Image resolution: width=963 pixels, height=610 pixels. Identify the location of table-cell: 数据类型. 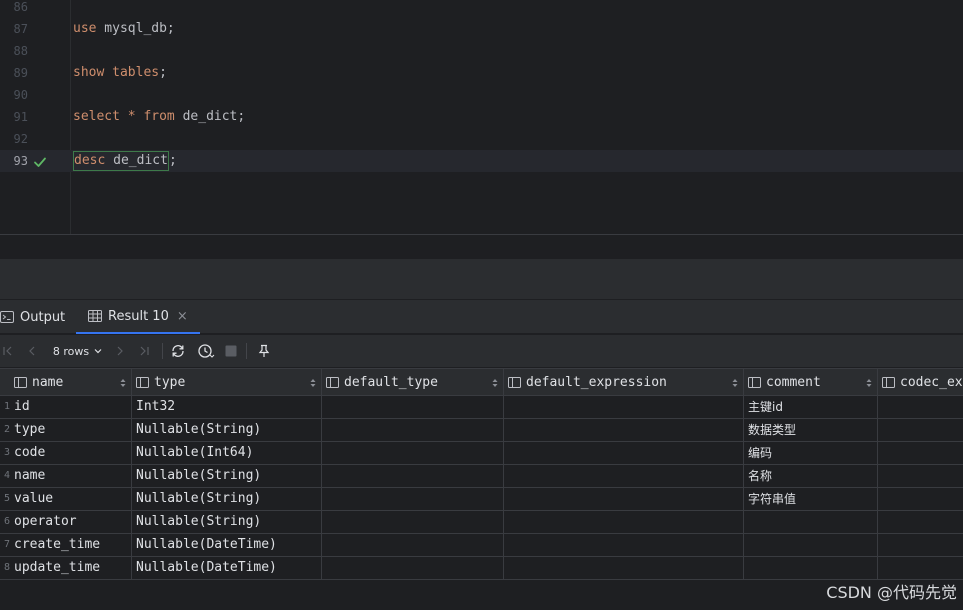
(811, 430).